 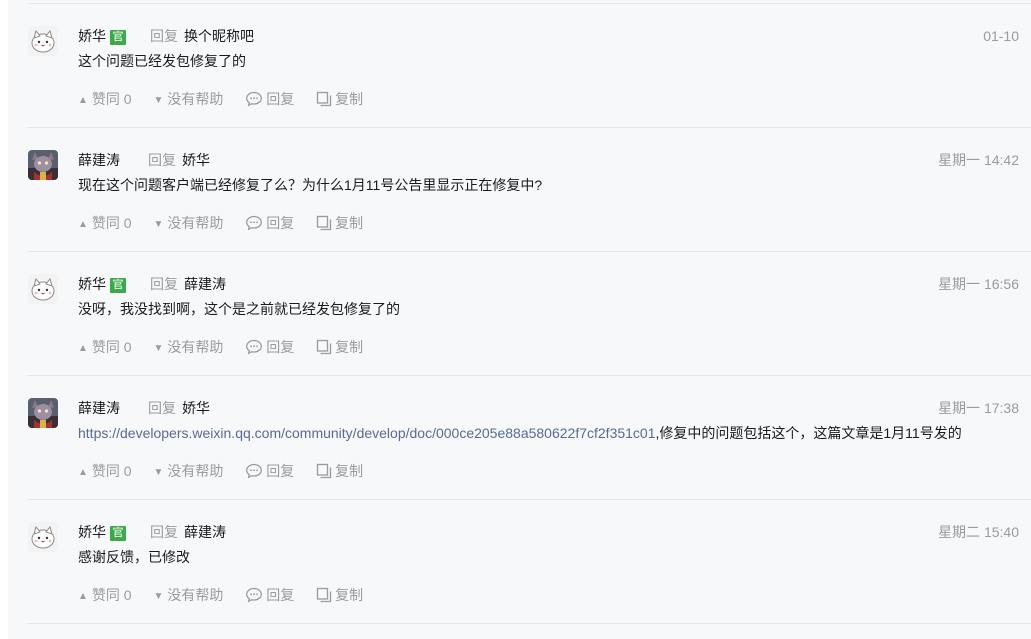 I want to click on reply-content: 没呀，我没找到啊，这个是之前就已经发包修复了的, so click(x=239, y=309).